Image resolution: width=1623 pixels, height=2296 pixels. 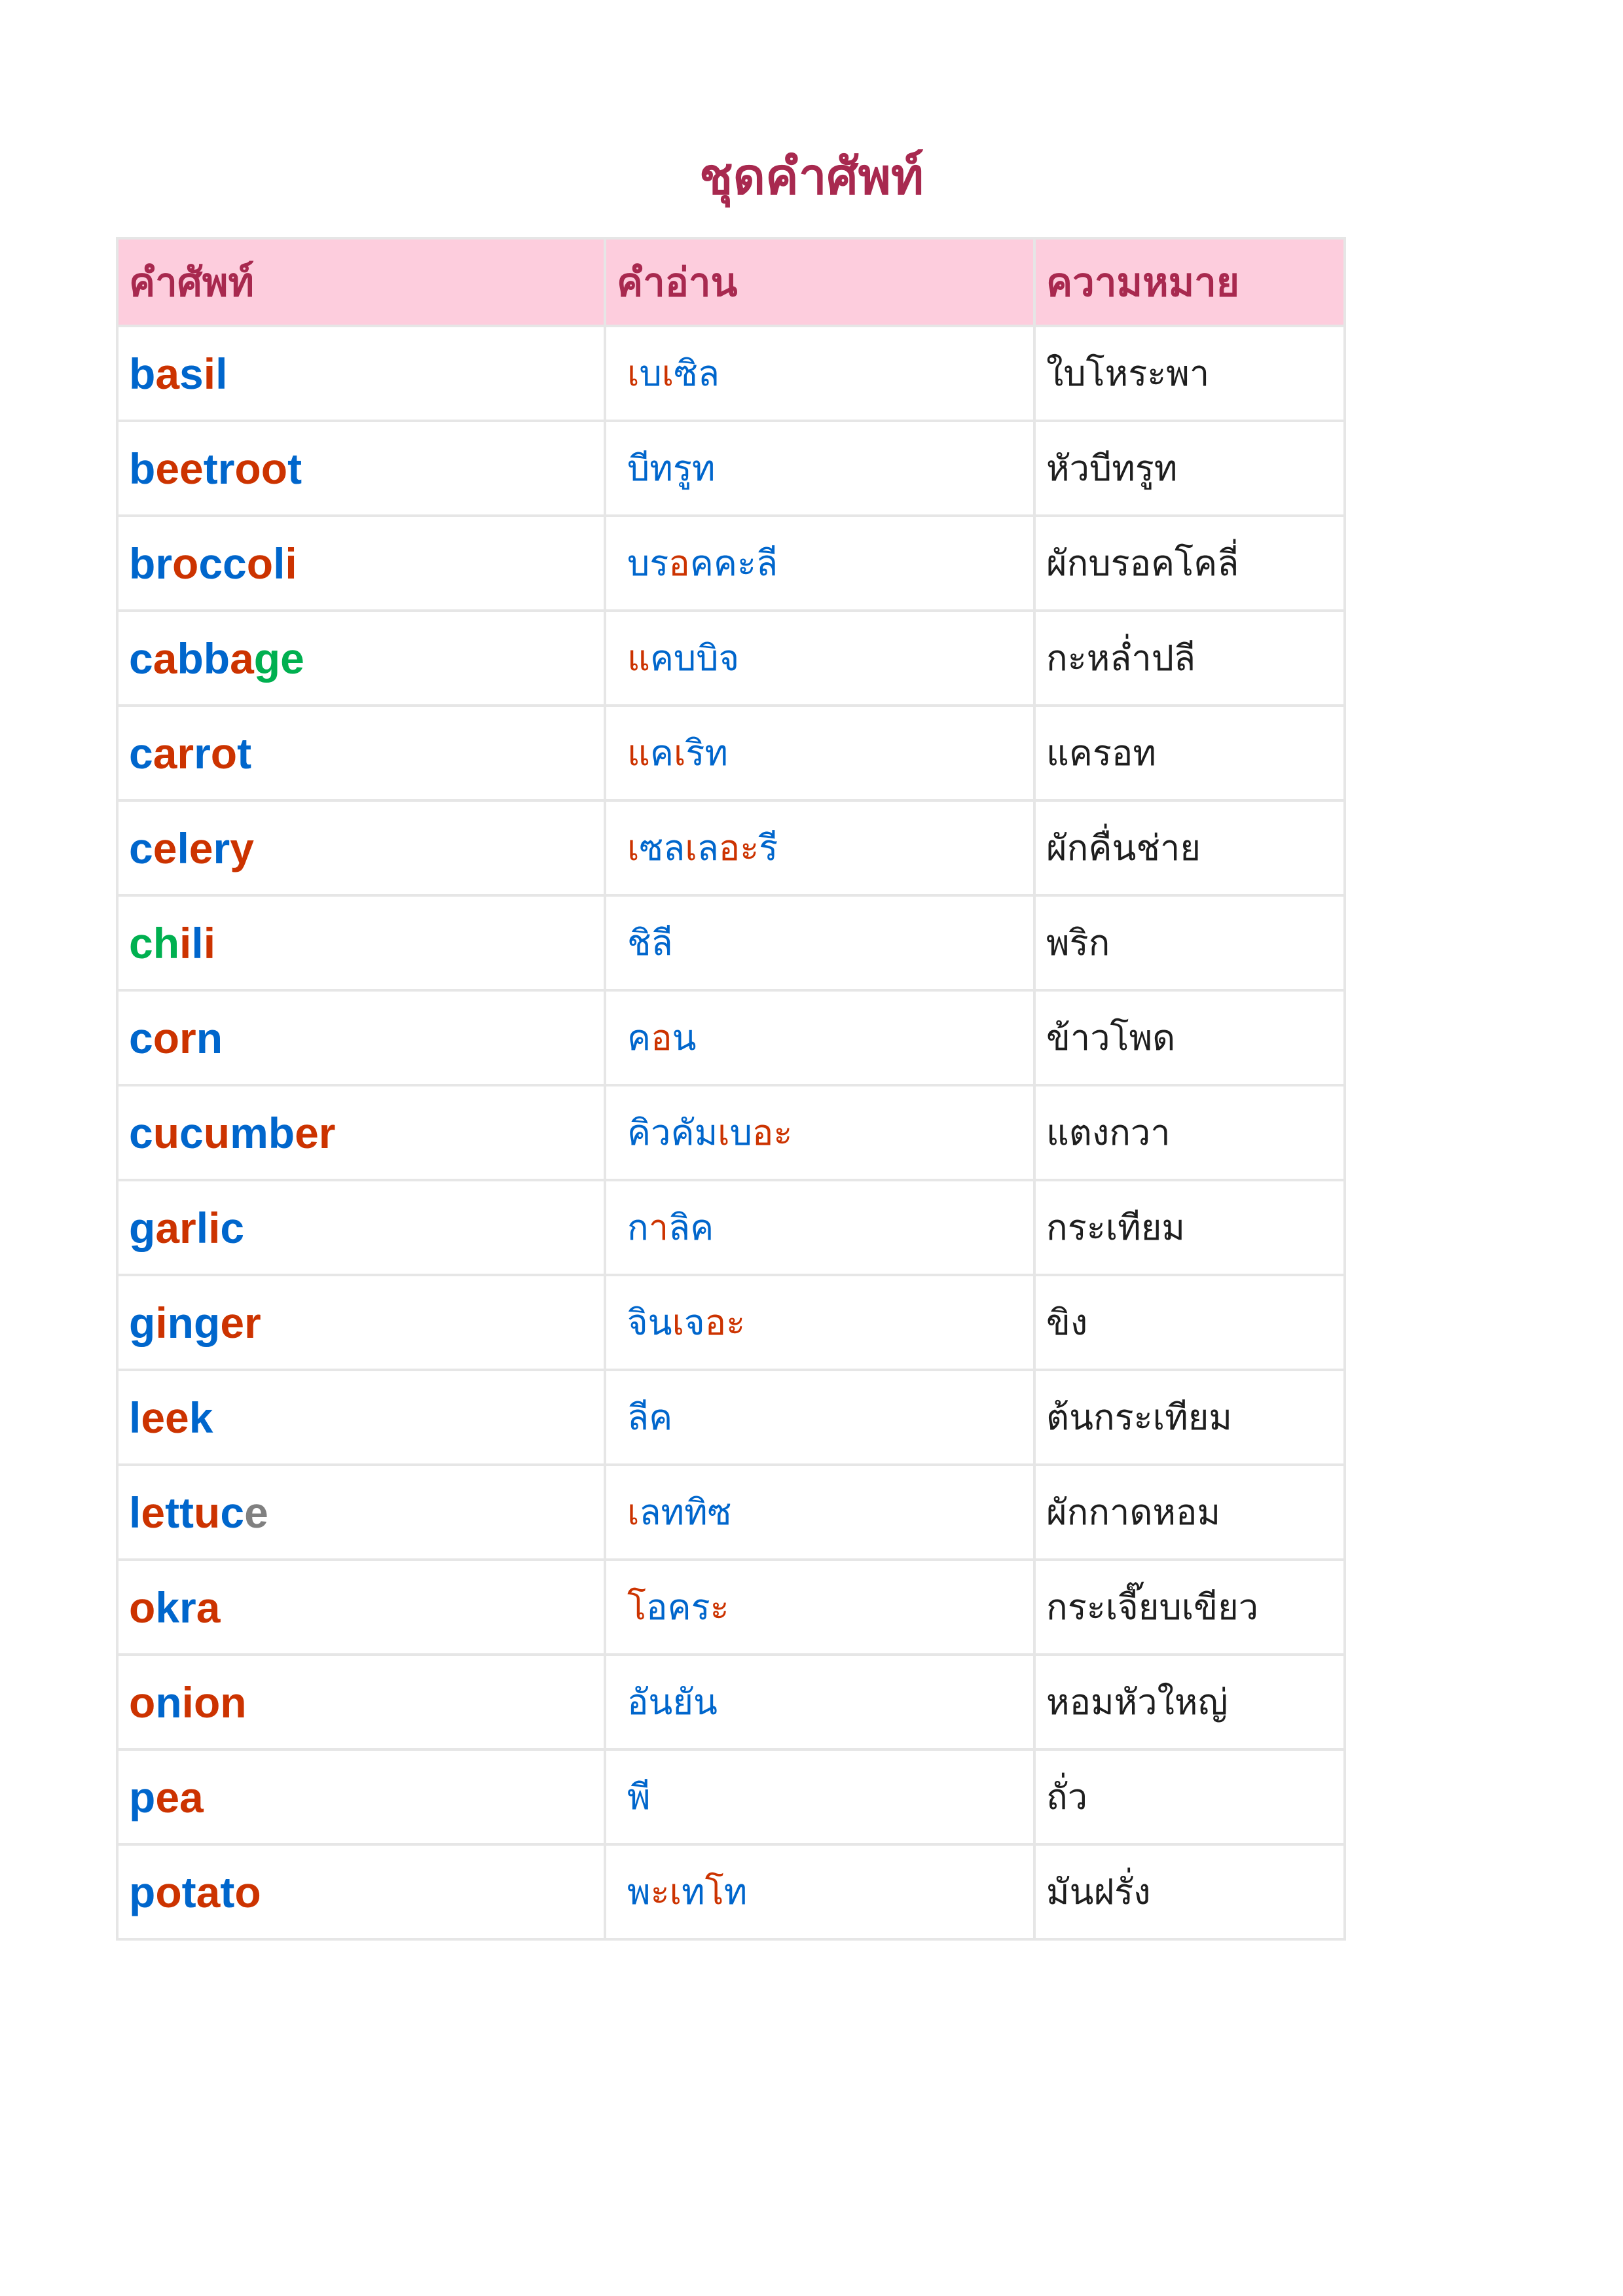 What do you see at coordinates (820, 848) in the screenshot?
I see `pronunciation-cell: เซลเลอะรี` at bounding box center [820, 848].